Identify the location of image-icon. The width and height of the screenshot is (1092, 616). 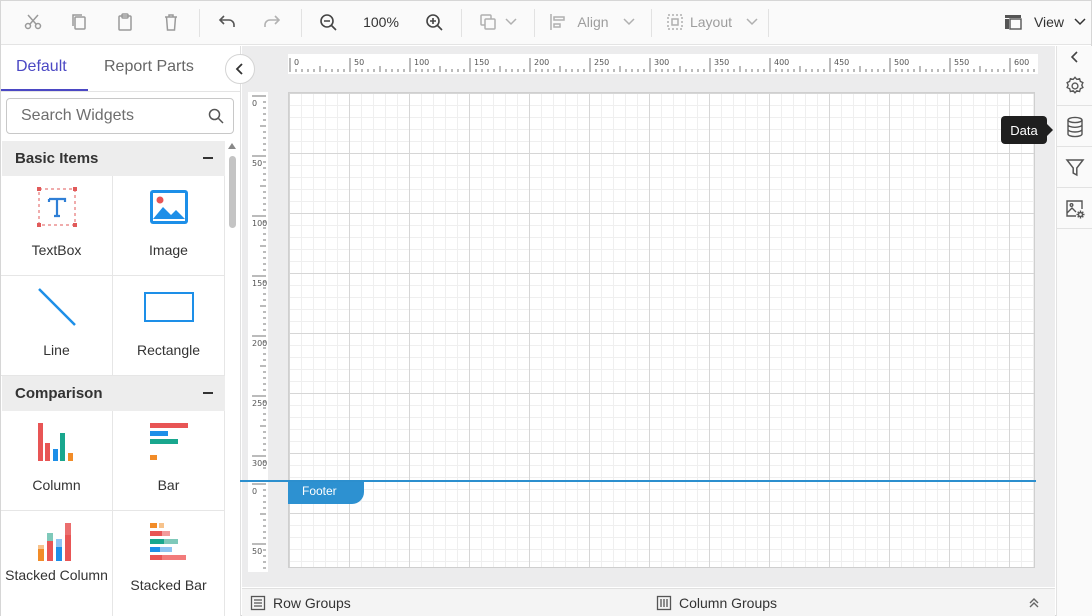
(168, 207).